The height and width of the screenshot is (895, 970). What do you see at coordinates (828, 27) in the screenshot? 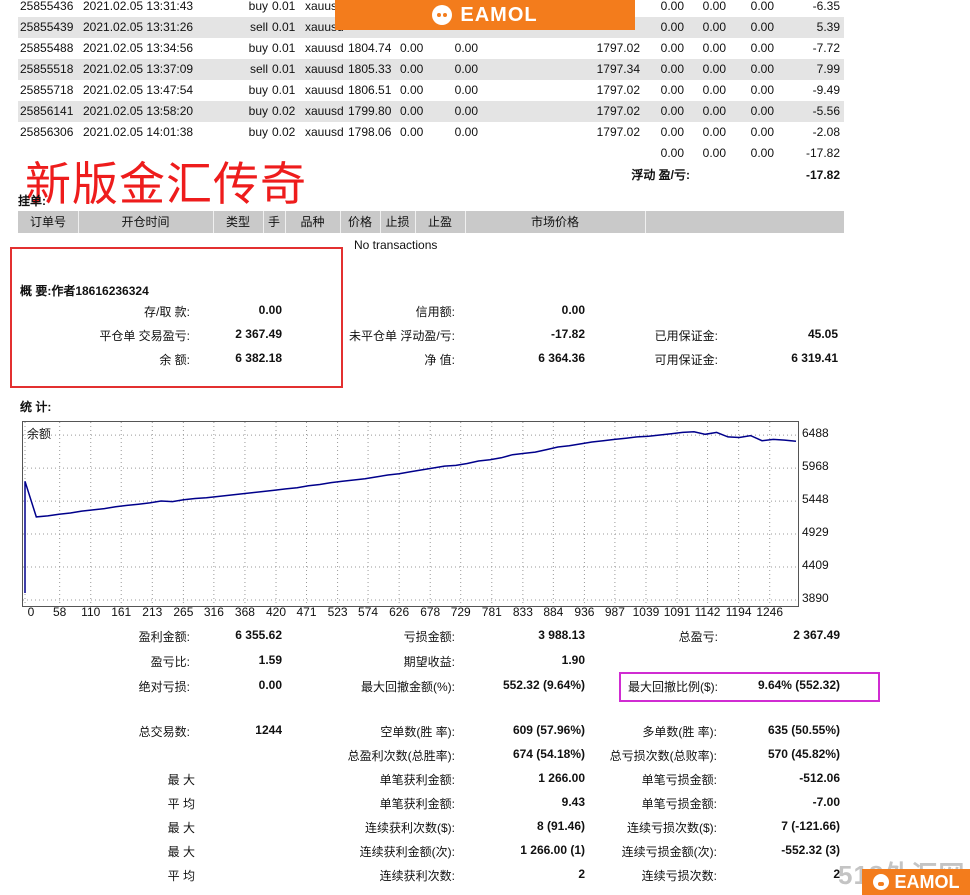
I see `trade-profit: 5.39` at bounding box center [828, 27].